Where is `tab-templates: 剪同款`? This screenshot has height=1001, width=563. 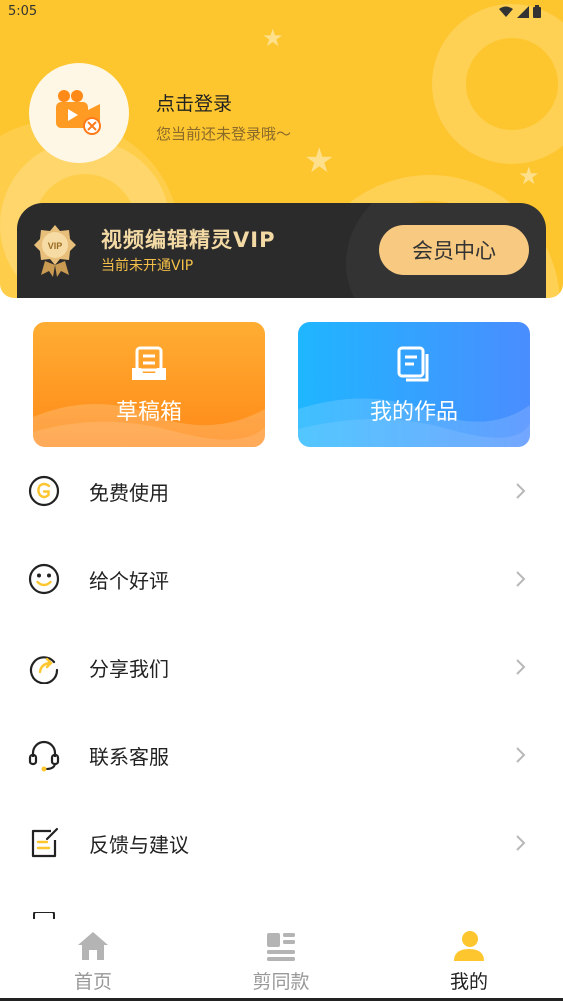 tab-templates: 剪同款 is located at coordinates (281, 960).